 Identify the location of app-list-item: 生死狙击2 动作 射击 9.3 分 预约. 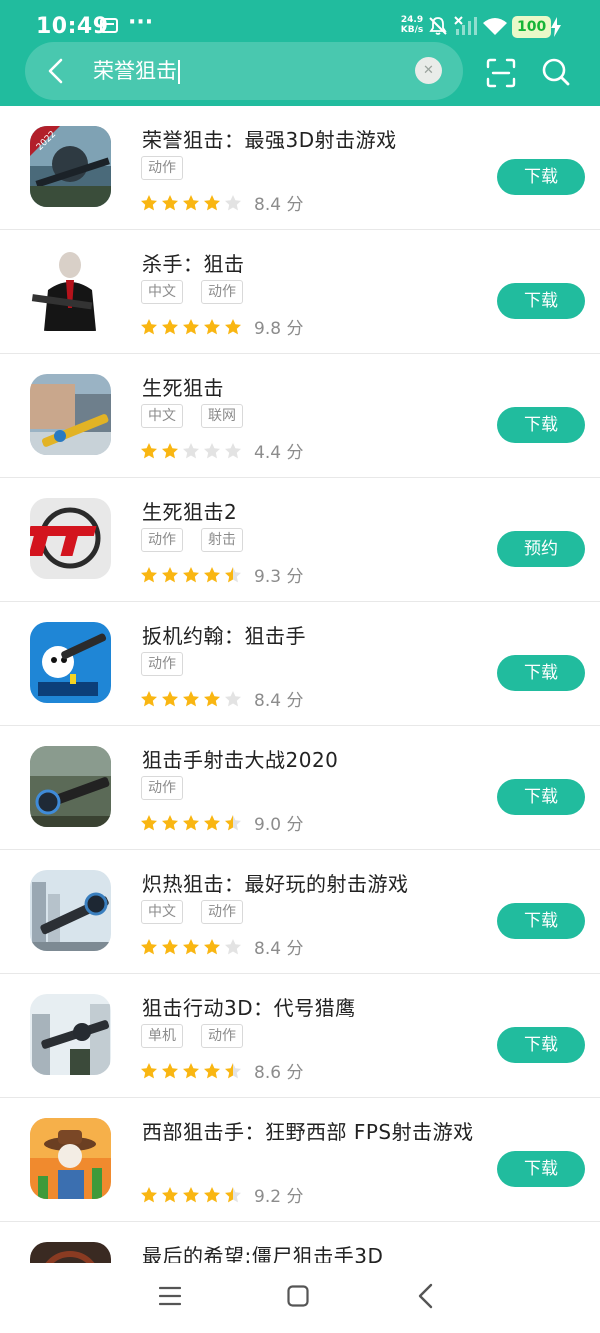
(300, 540).